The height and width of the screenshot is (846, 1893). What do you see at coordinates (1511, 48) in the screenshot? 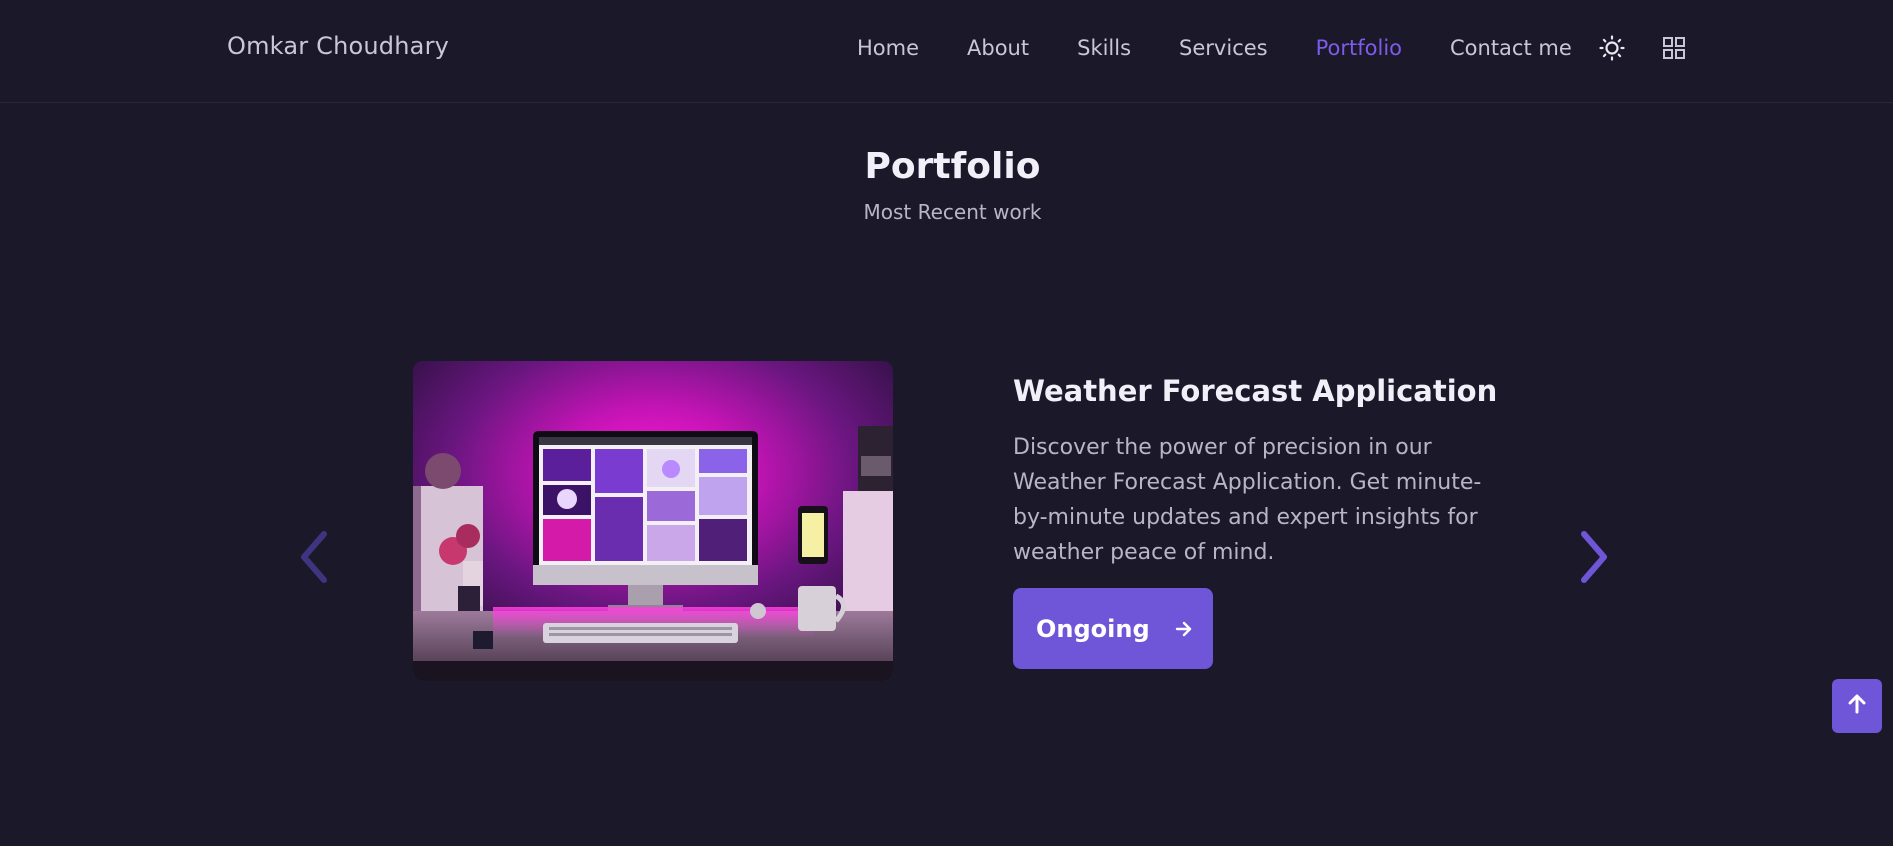
I see `nav-contact: Contact me` at bounding box center [1511, 48].